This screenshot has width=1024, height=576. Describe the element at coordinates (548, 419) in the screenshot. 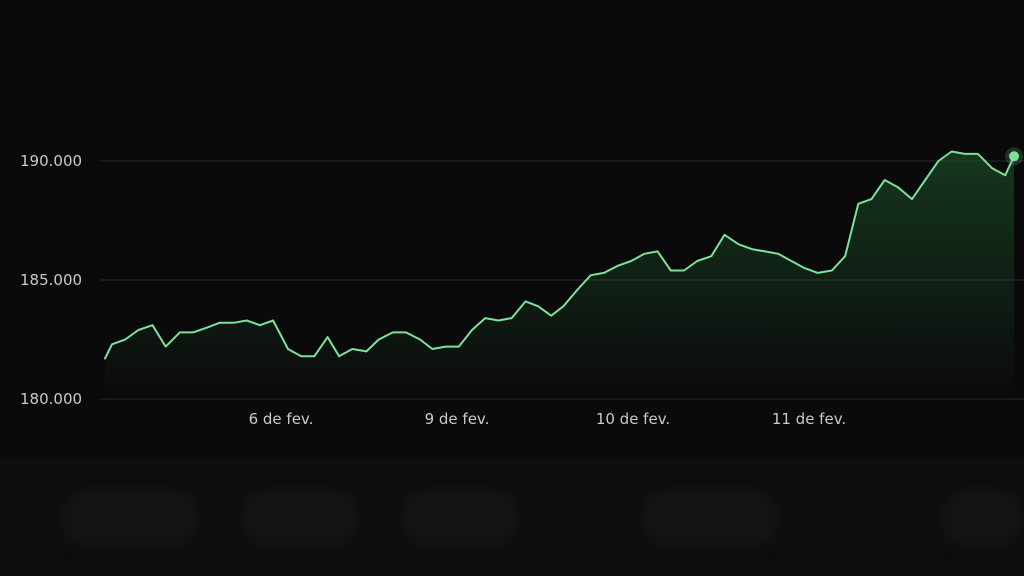

I see `x-axis-ticks: 6 de fev. 9 de fev. 10 de fev. 11 de fev.` at that location.